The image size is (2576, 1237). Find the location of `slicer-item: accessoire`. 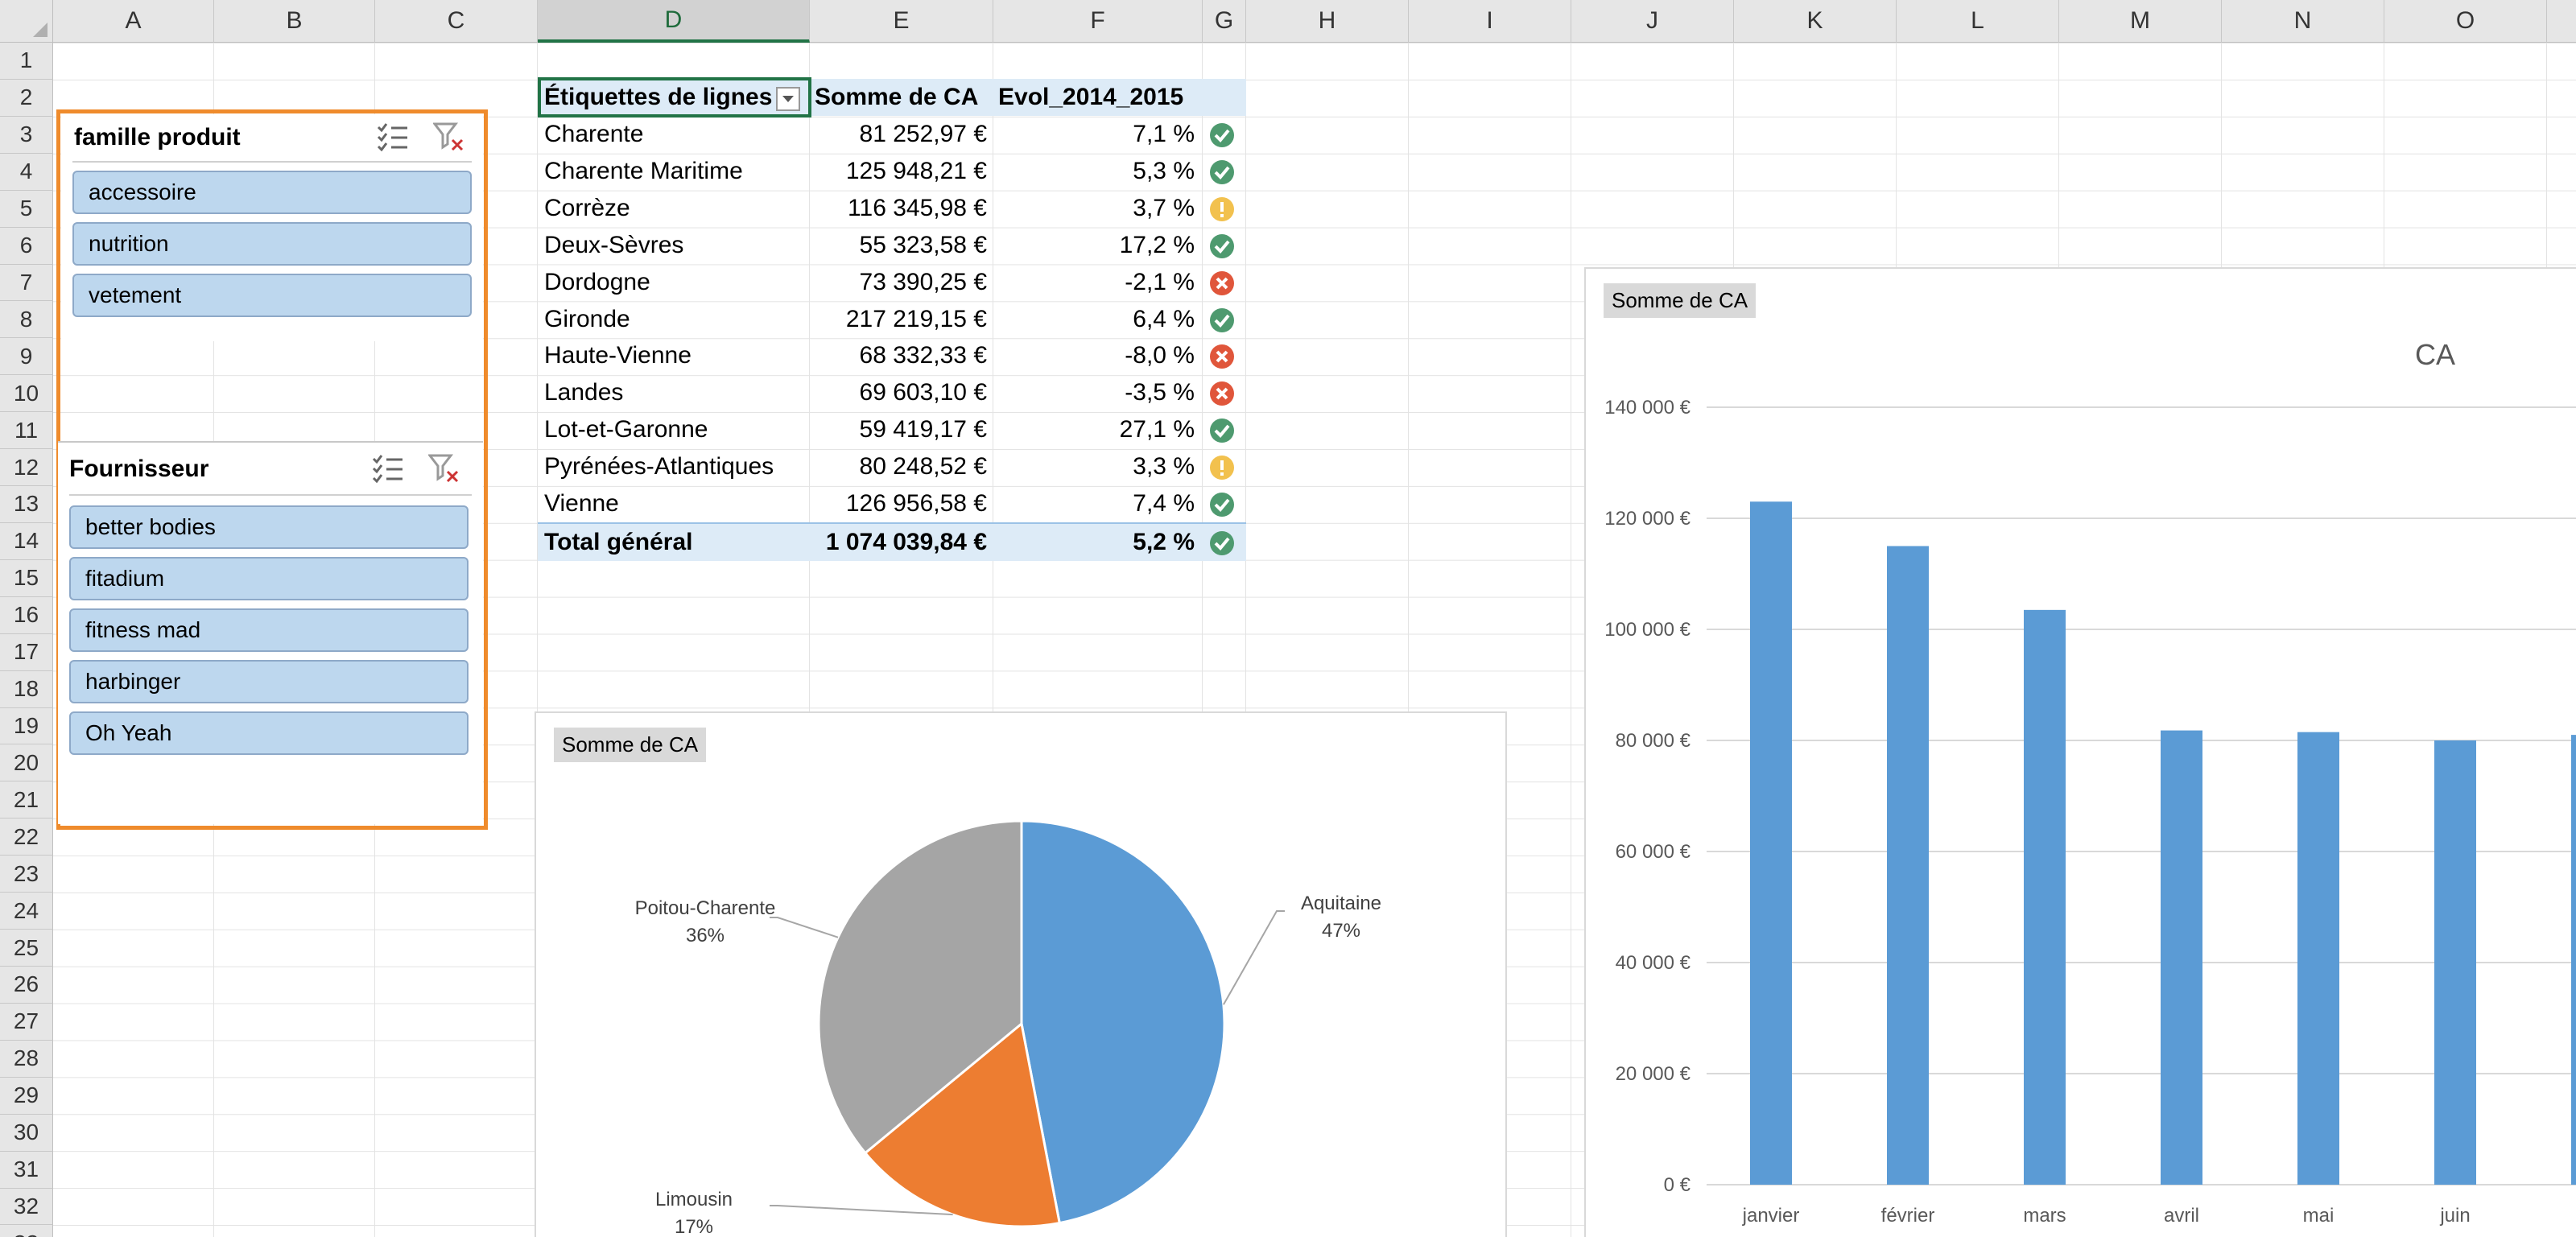

slicer-item: accessoire is located at coordinates (272, 192).